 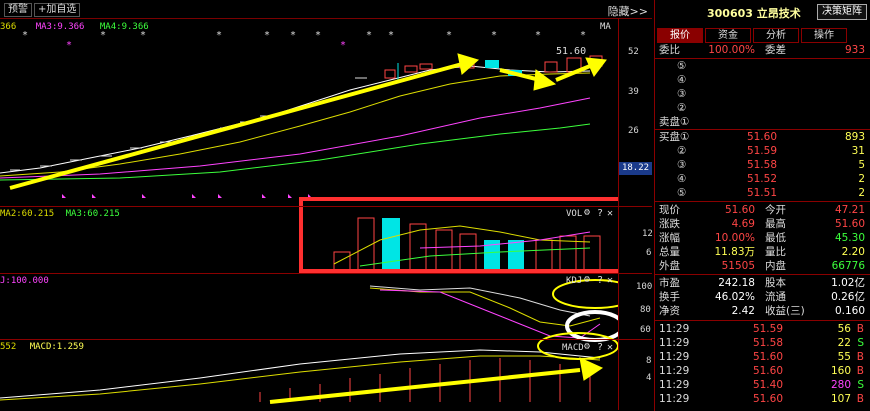 What do you see at coordinates (682, 179) in the screenshot?
I see `buy-level: ④` at bounding box center [682, 179].